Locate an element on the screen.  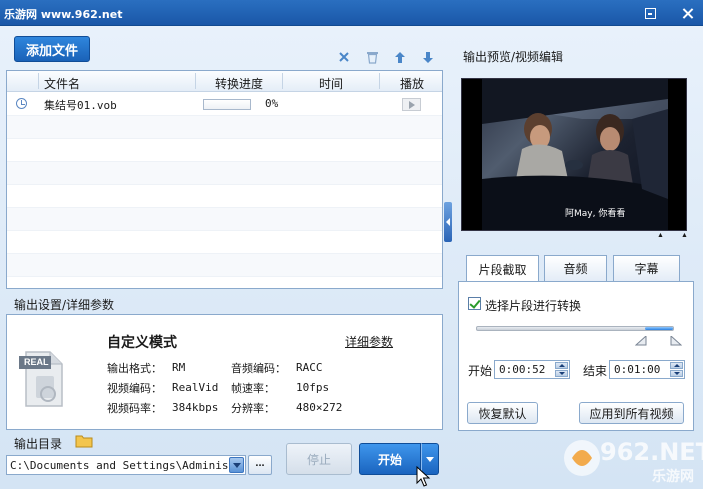
header-play: 播放 is located at coordinates (412, 83).